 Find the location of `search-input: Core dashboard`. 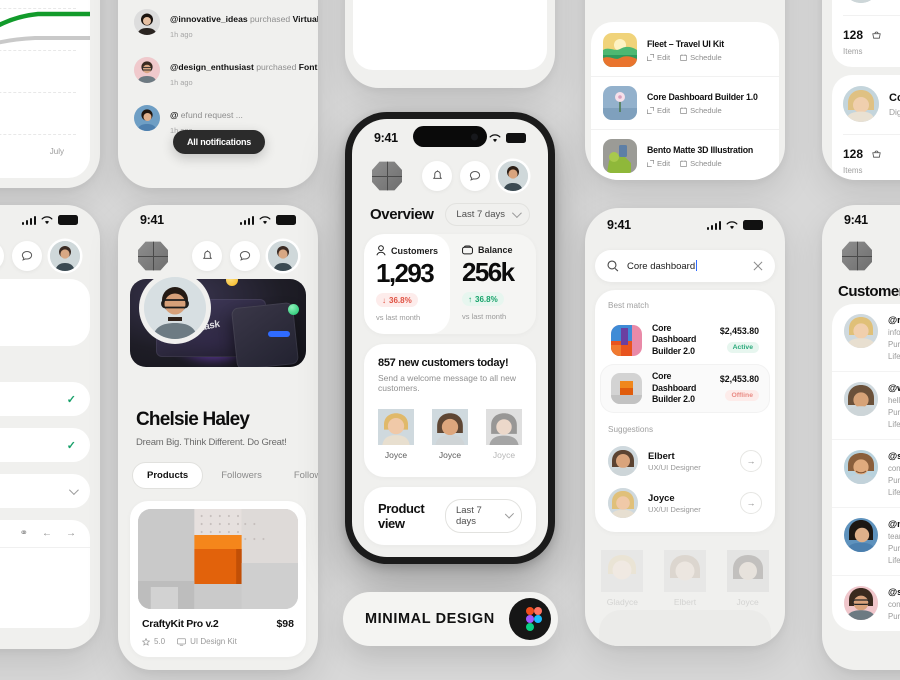

search-input: Core dashboard is located at coordinates (686, 266).